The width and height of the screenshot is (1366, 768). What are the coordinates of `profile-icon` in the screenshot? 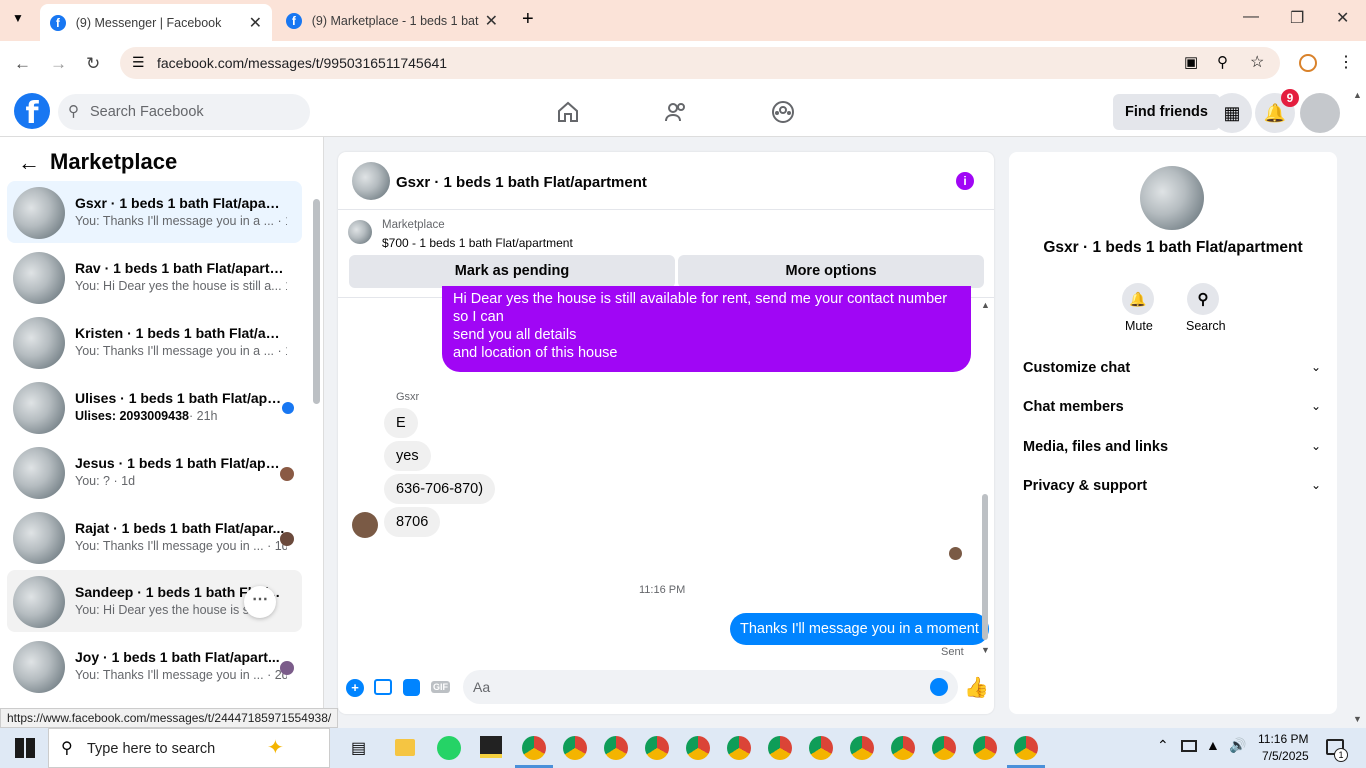 It's located at (1308, 63).